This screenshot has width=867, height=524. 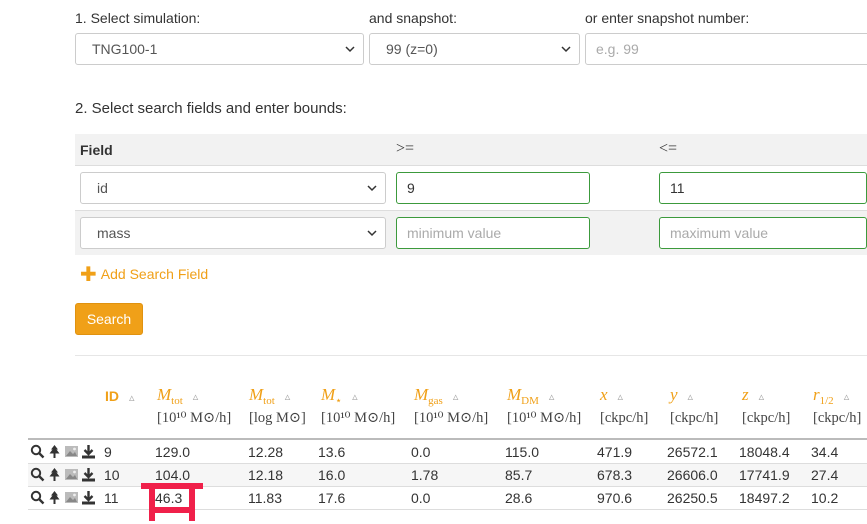 I want to click on col-header-mstar: M⋆ ▵, so click(x=339, y=396).